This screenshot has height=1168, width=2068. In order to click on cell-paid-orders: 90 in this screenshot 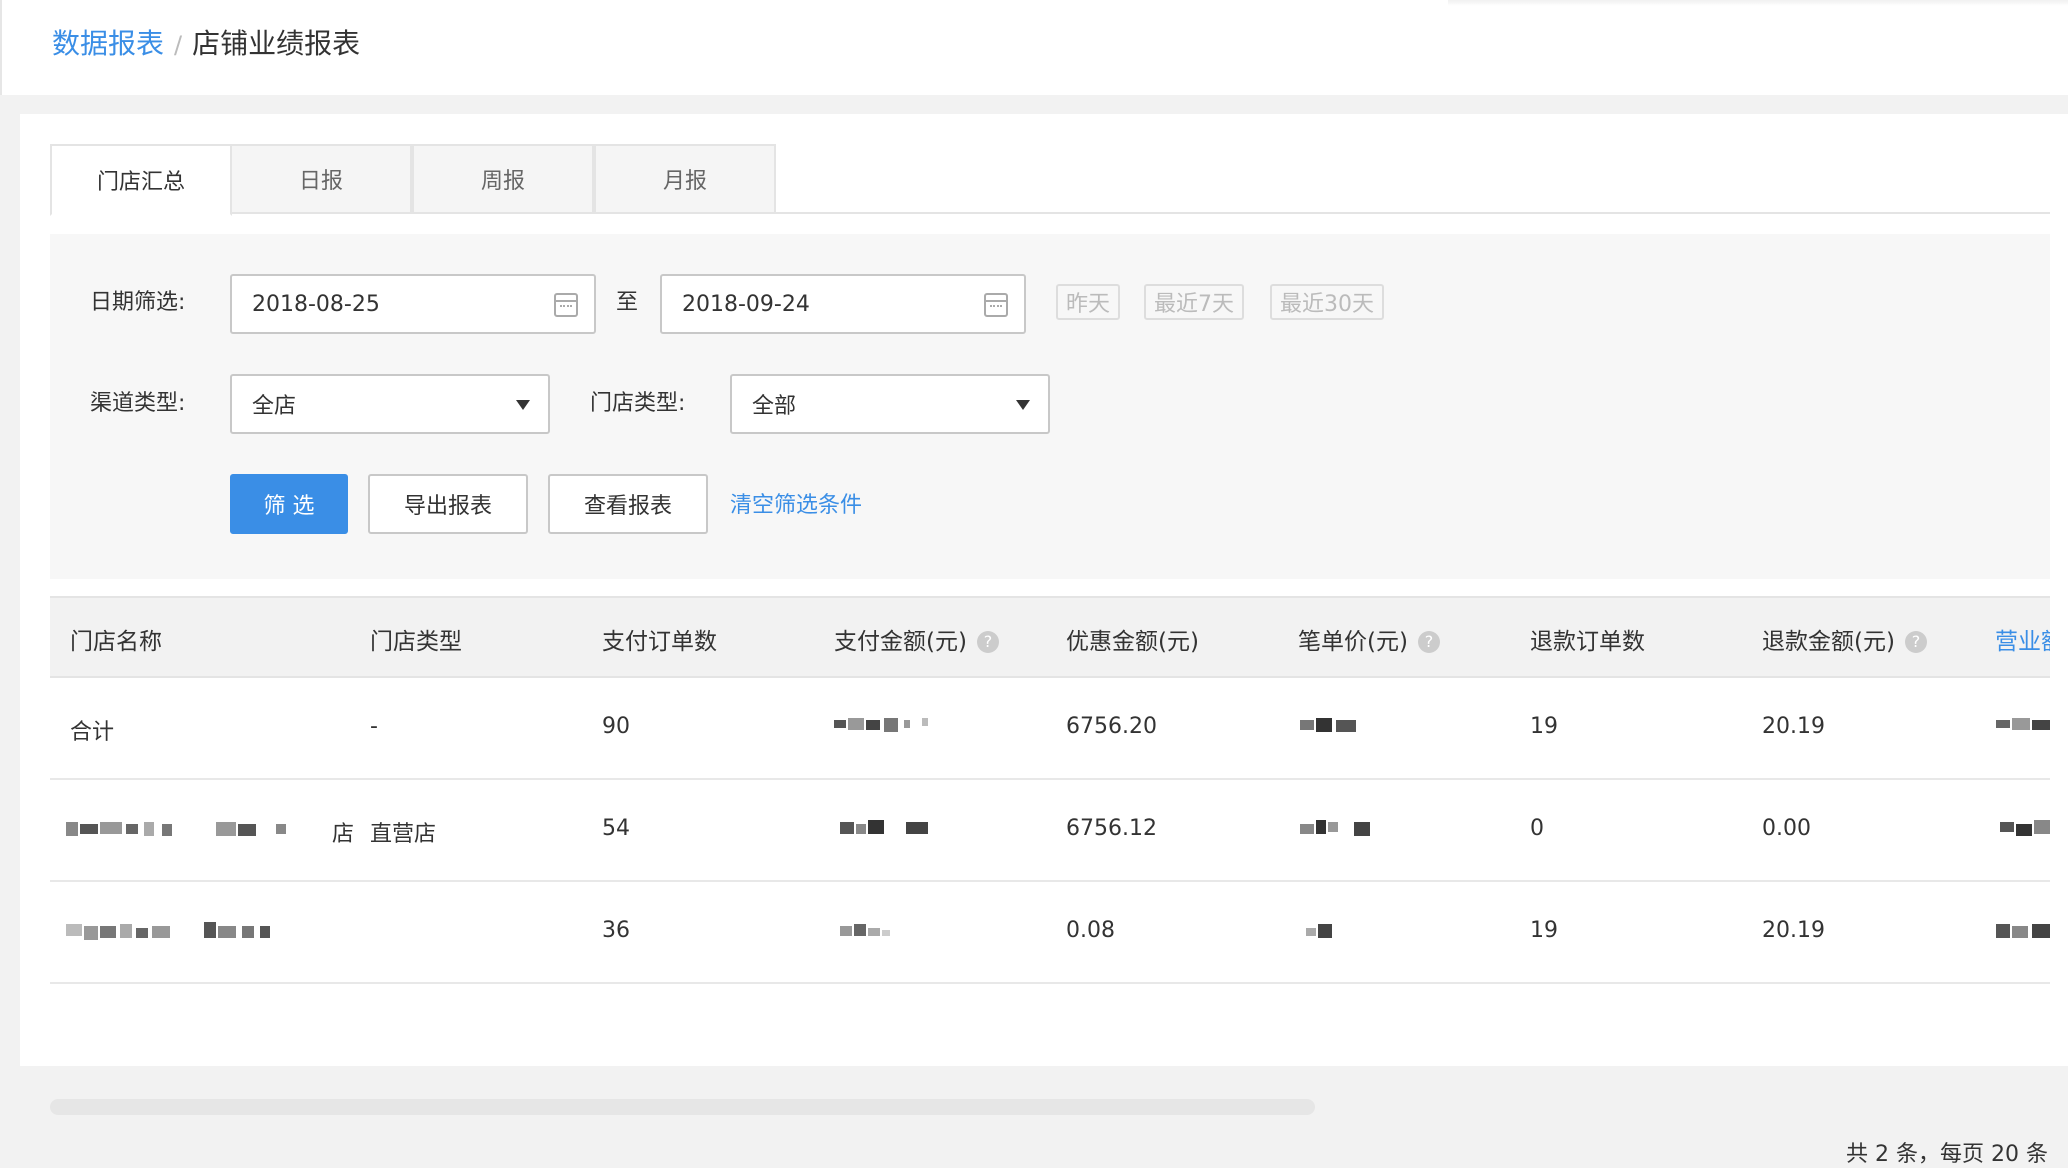, I will do `click(616, 726)`.